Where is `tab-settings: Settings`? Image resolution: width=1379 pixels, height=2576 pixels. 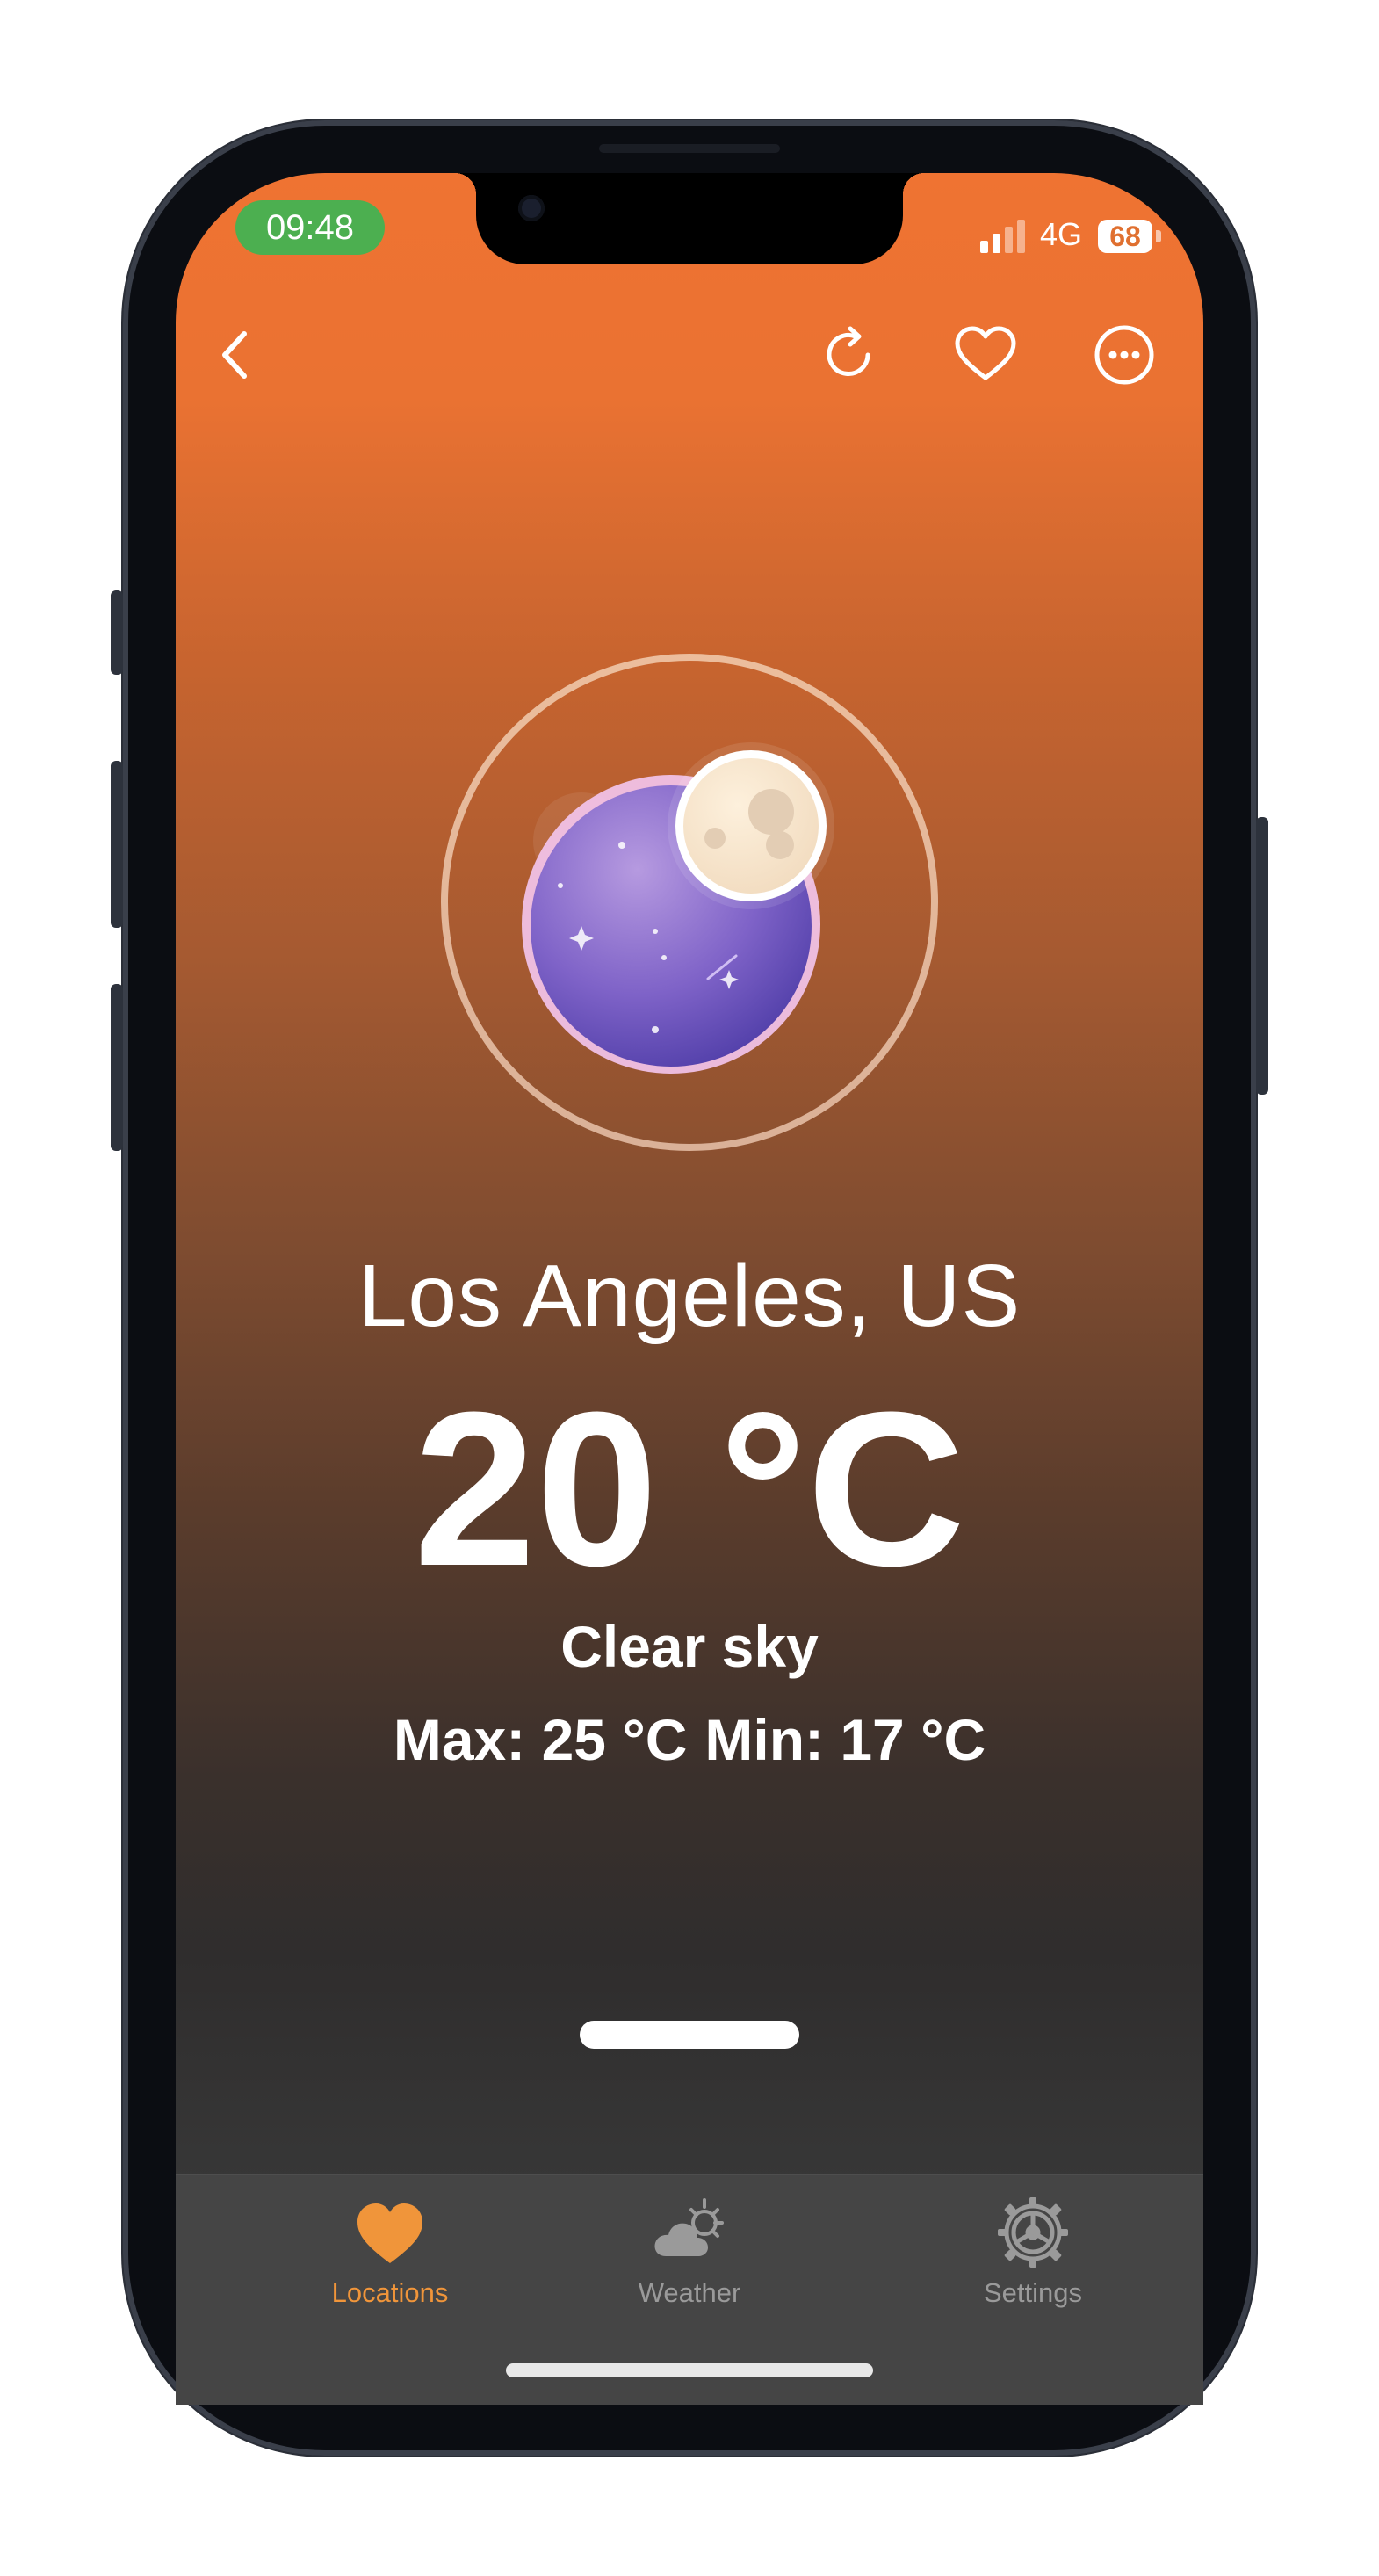 tab-settings: Settings is located at coordinates (1033, 2254).